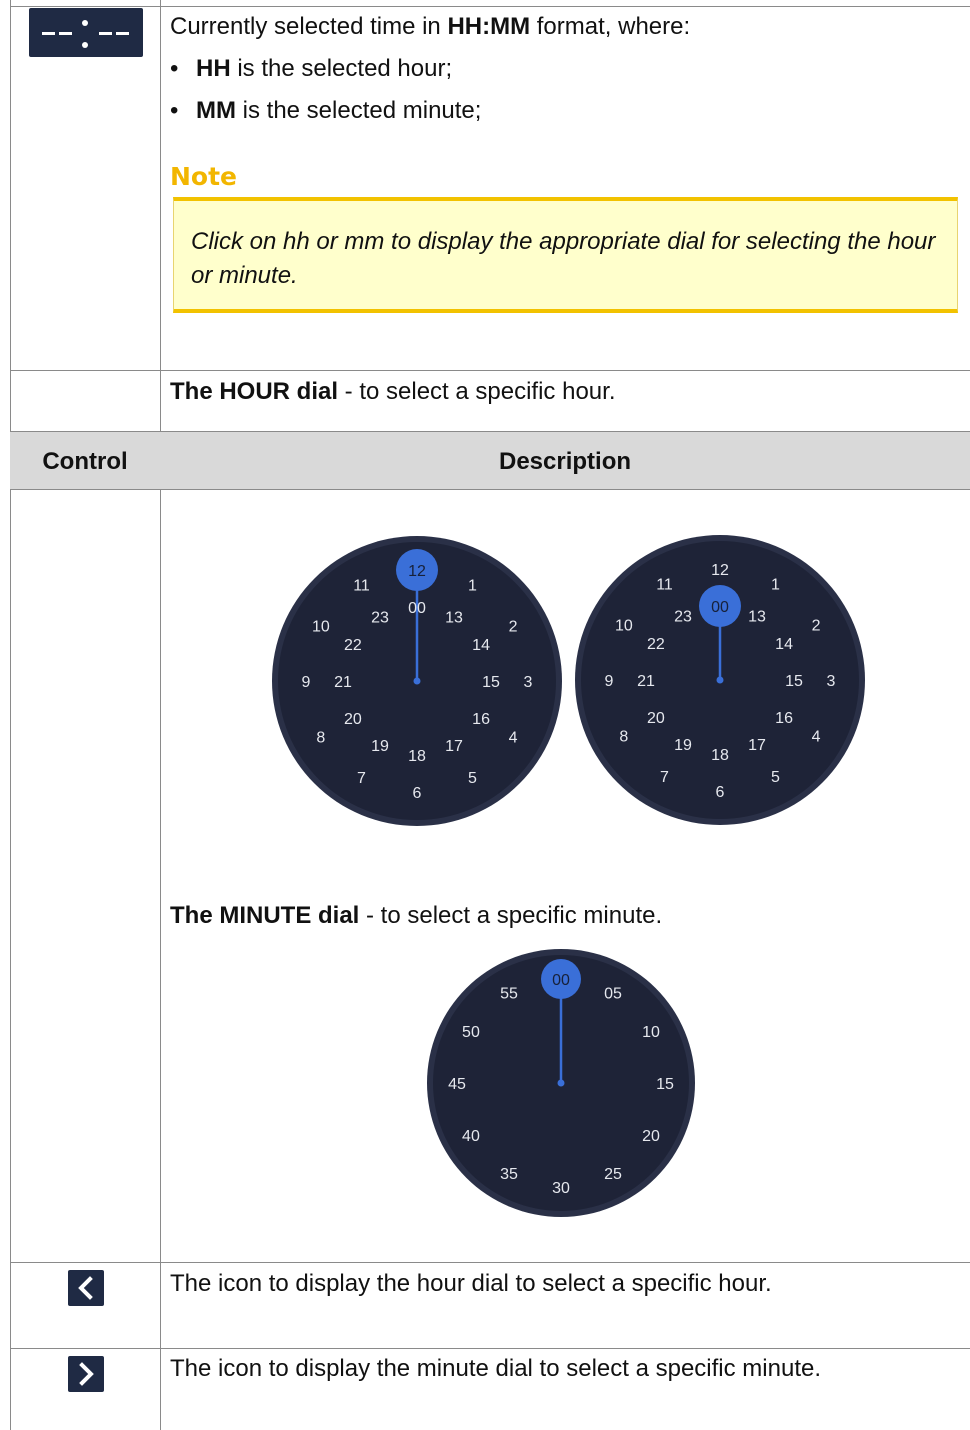 The image size is (970, 1430). Describe the element at coordinates (160, 715) in the screenshot. I see `table-column-divider` at that location.